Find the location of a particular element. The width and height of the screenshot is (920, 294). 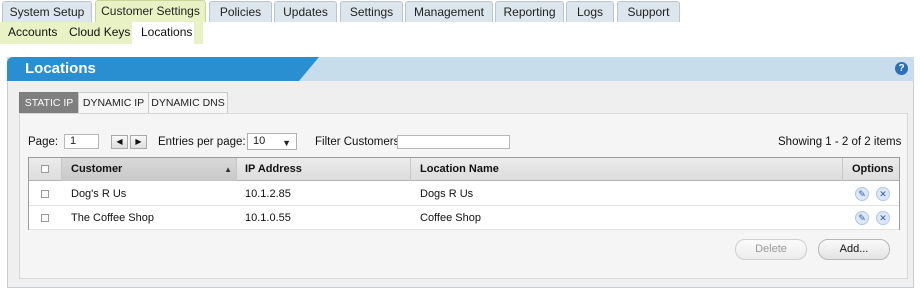

delete-button: Delete is located at coordinates (771, 249).